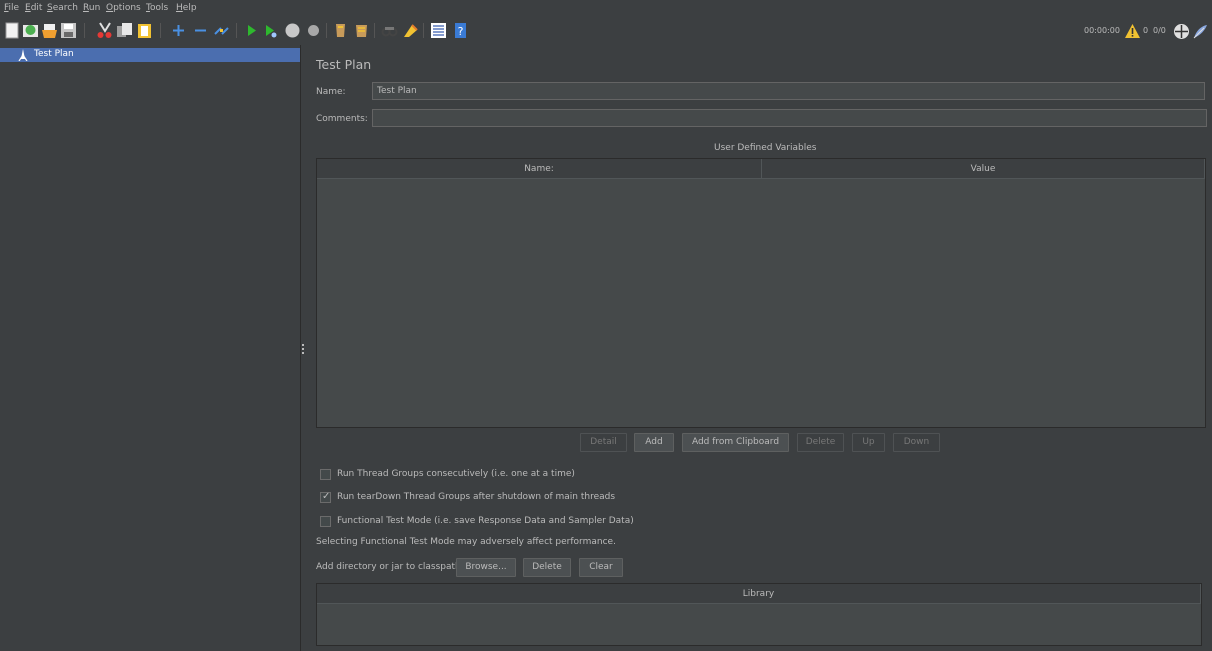 This screenshot has width=1212, height=651. Describe the element at coordinates (30, 30) in the screenshot. I see `templates-icon` at that location.